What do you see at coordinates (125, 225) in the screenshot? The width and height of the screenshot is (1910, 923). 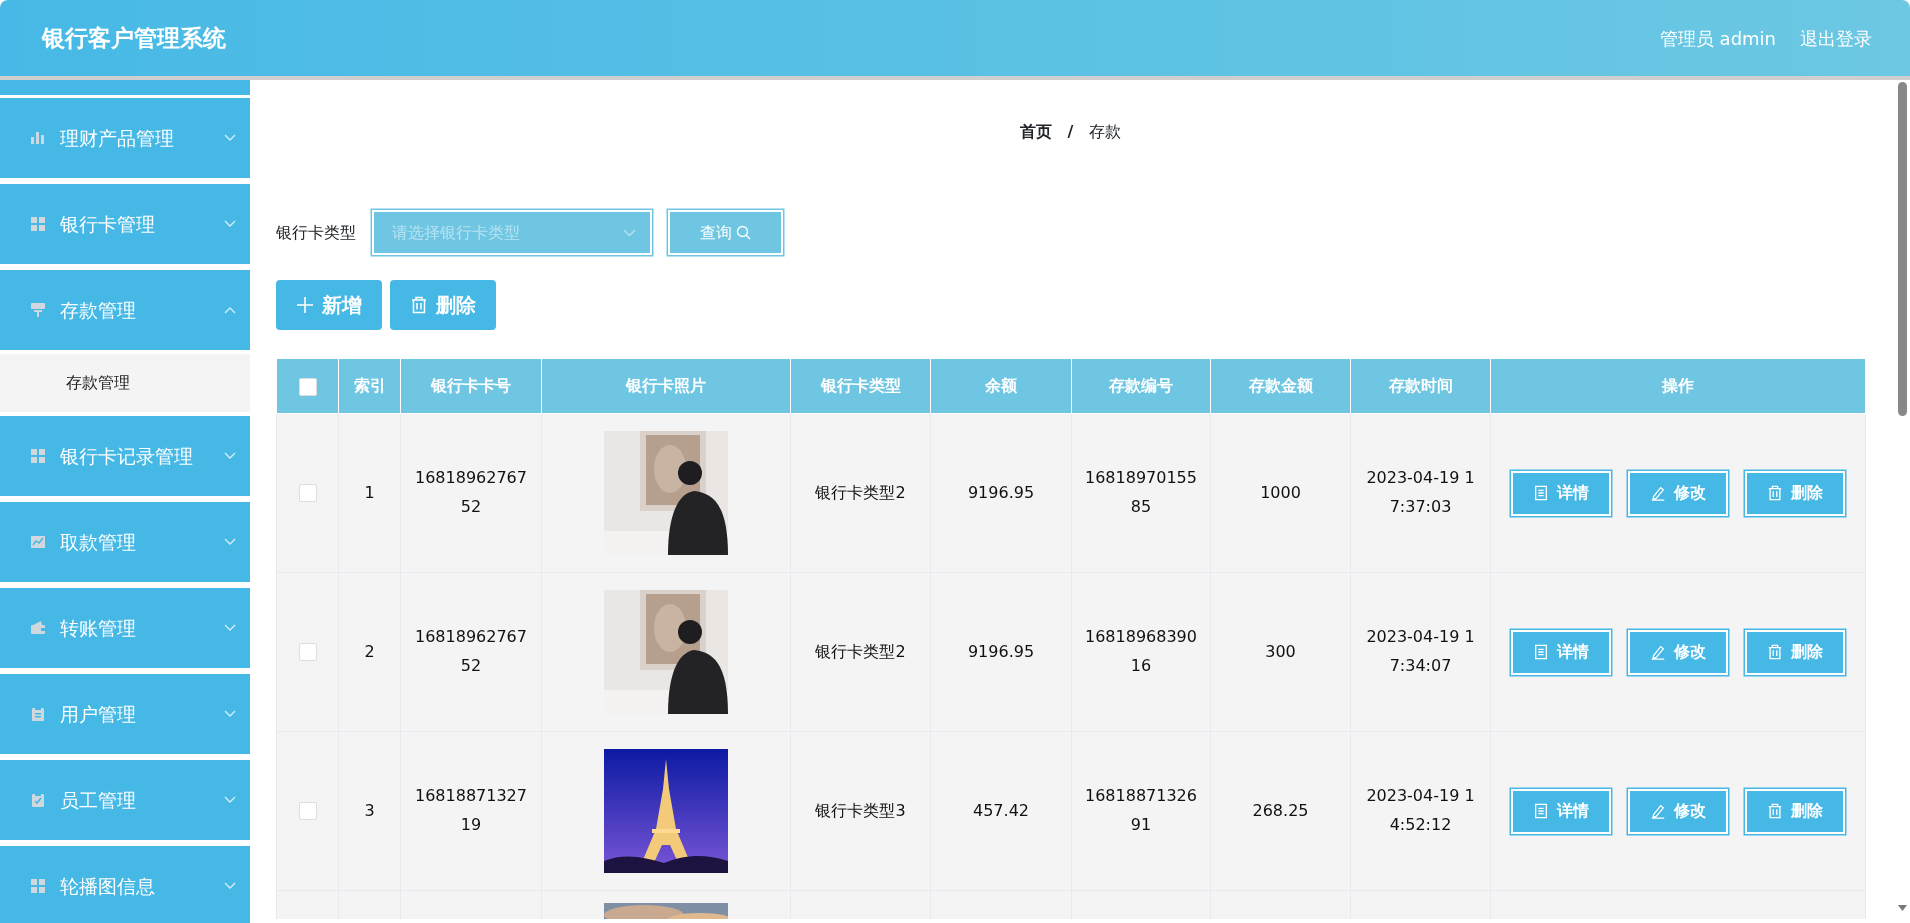 I see `sidebar-item: 银行卡管理` at bounding box center [125, 225].